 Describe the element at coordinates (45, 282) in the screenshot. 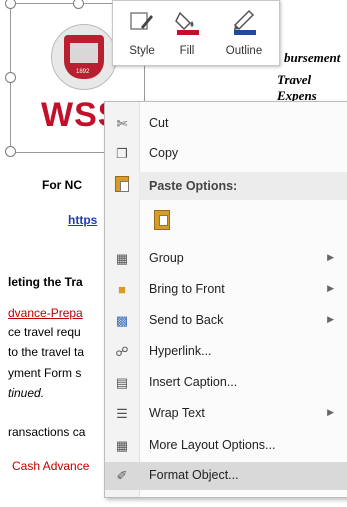

I see `section-heading: leting the Tra` at that location.